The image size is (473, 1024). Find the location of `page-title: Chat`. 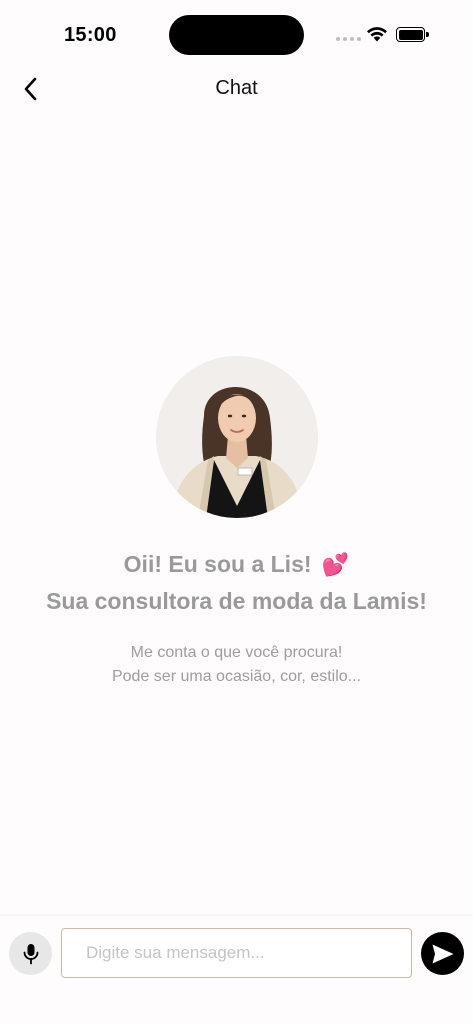

page-title: Chat is located at coordinates (236, 88).